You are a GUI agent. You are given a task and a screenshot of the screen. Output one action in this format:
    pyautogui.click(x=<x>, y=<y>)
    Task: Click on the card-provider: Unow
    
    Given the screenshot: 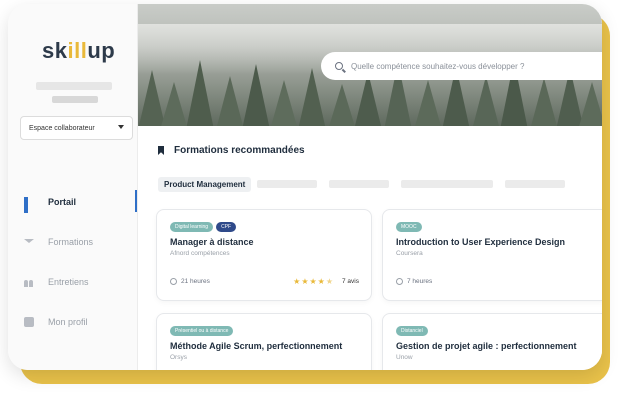 What is the action you would take?
    pyautogui.click(x=404, y=357)
    